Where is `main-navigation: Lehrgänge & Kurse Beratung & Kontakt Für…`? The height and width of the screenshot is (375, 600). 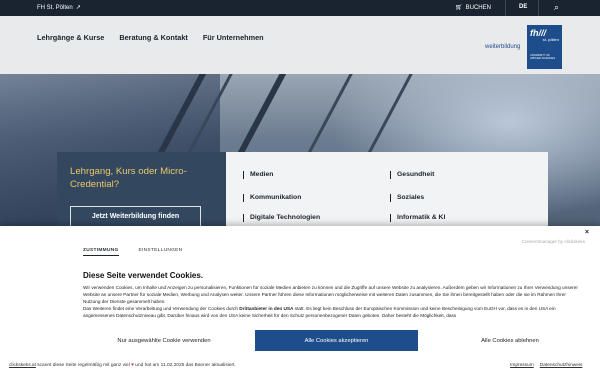 main-navigation: Lehrgänge & Kurse Beratung & Kontakt Für… is located at coordinates (150, 37).